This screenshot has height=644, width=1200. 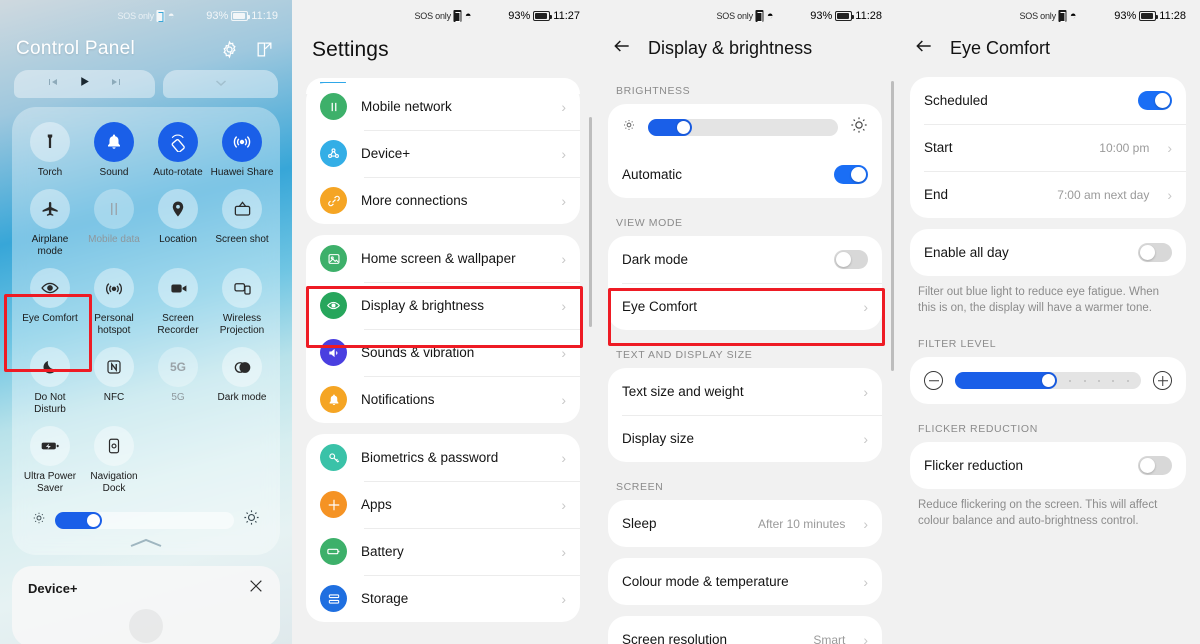 What do you see at coordinates (114, 224) in the screenshot?
I see `tile-mobile-data: Mobile data` at bounding box center [114, 224].